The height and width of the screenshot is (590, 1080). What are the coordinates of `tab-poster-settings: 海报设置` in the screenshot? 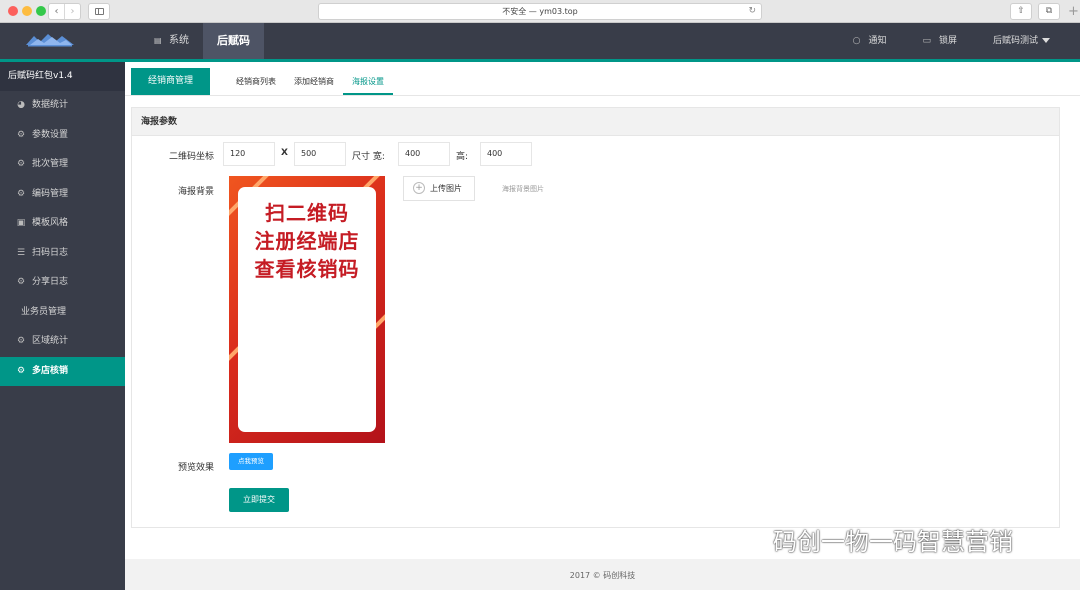 It's located at (368, 81).